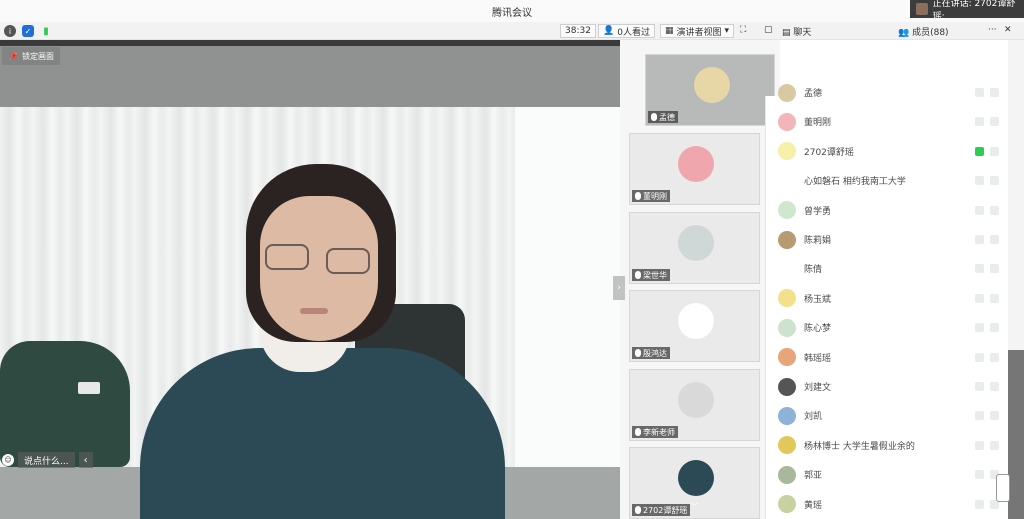 This screenshot has width=1024, height=519. I want to click on chevron-left-icon: ‹, so click(85, 460).